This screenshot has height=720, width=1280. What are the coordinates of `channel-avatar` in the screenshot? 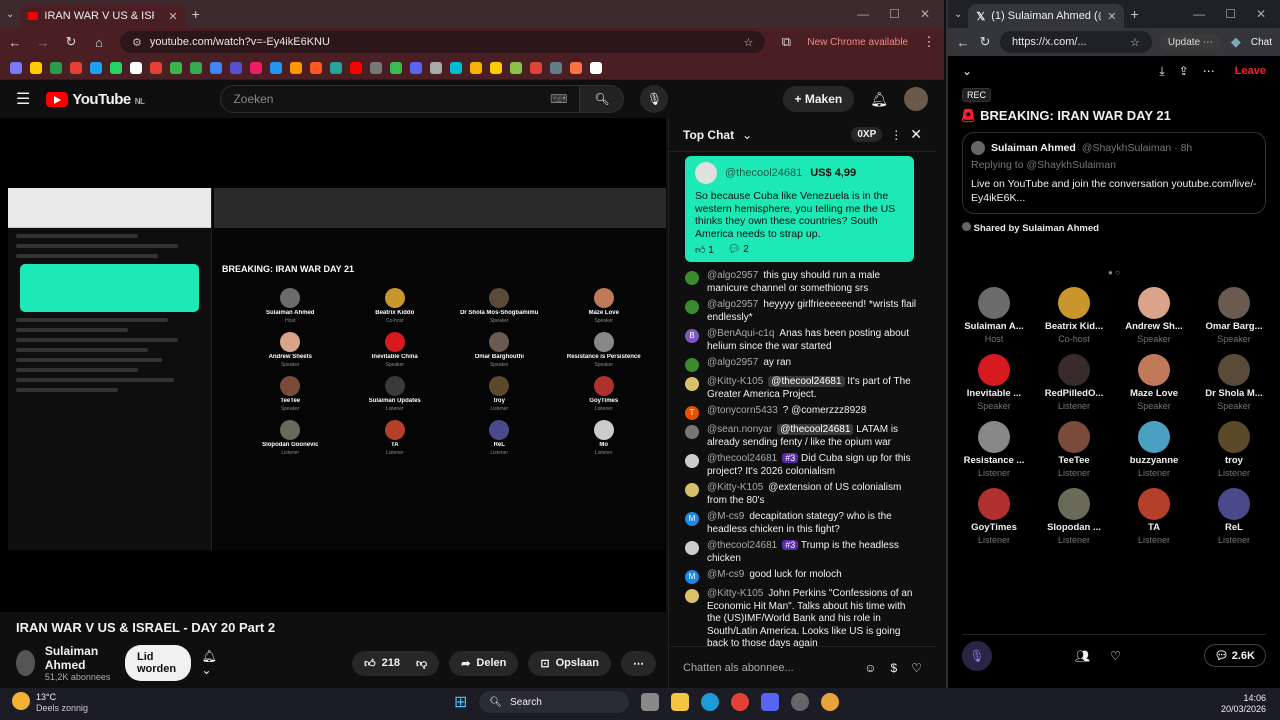 It's located at (25, 663).